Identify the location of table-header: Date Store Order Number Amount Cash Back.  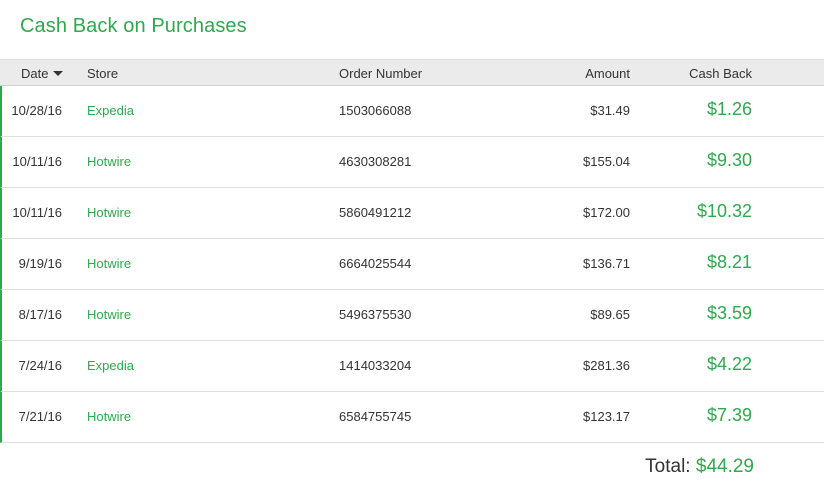
(412, 72).